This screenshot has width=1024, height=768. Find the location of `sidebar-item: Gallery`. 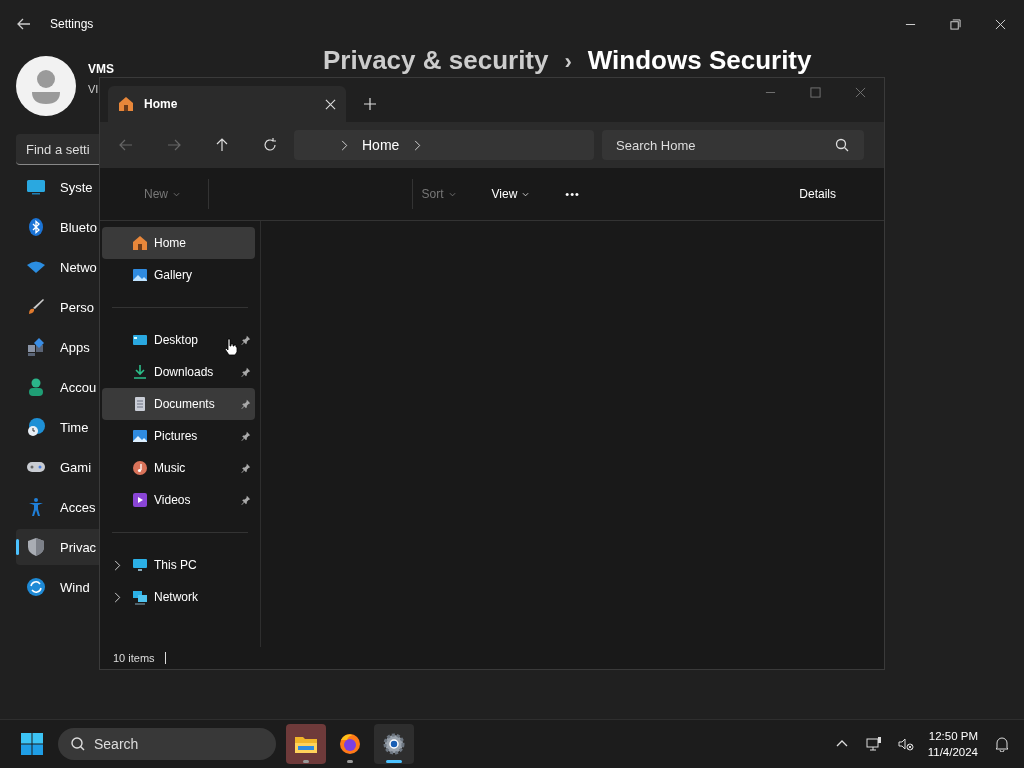

sidebar-item: Gallery is located at coordinates (178, 275).